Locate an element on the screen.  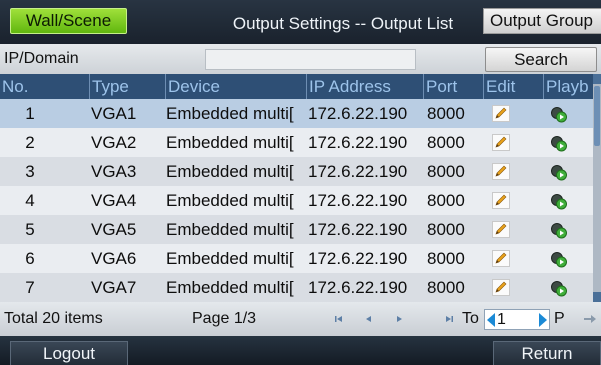
ip-domain-label: IP/Domain is located at coordinates (41, 58).